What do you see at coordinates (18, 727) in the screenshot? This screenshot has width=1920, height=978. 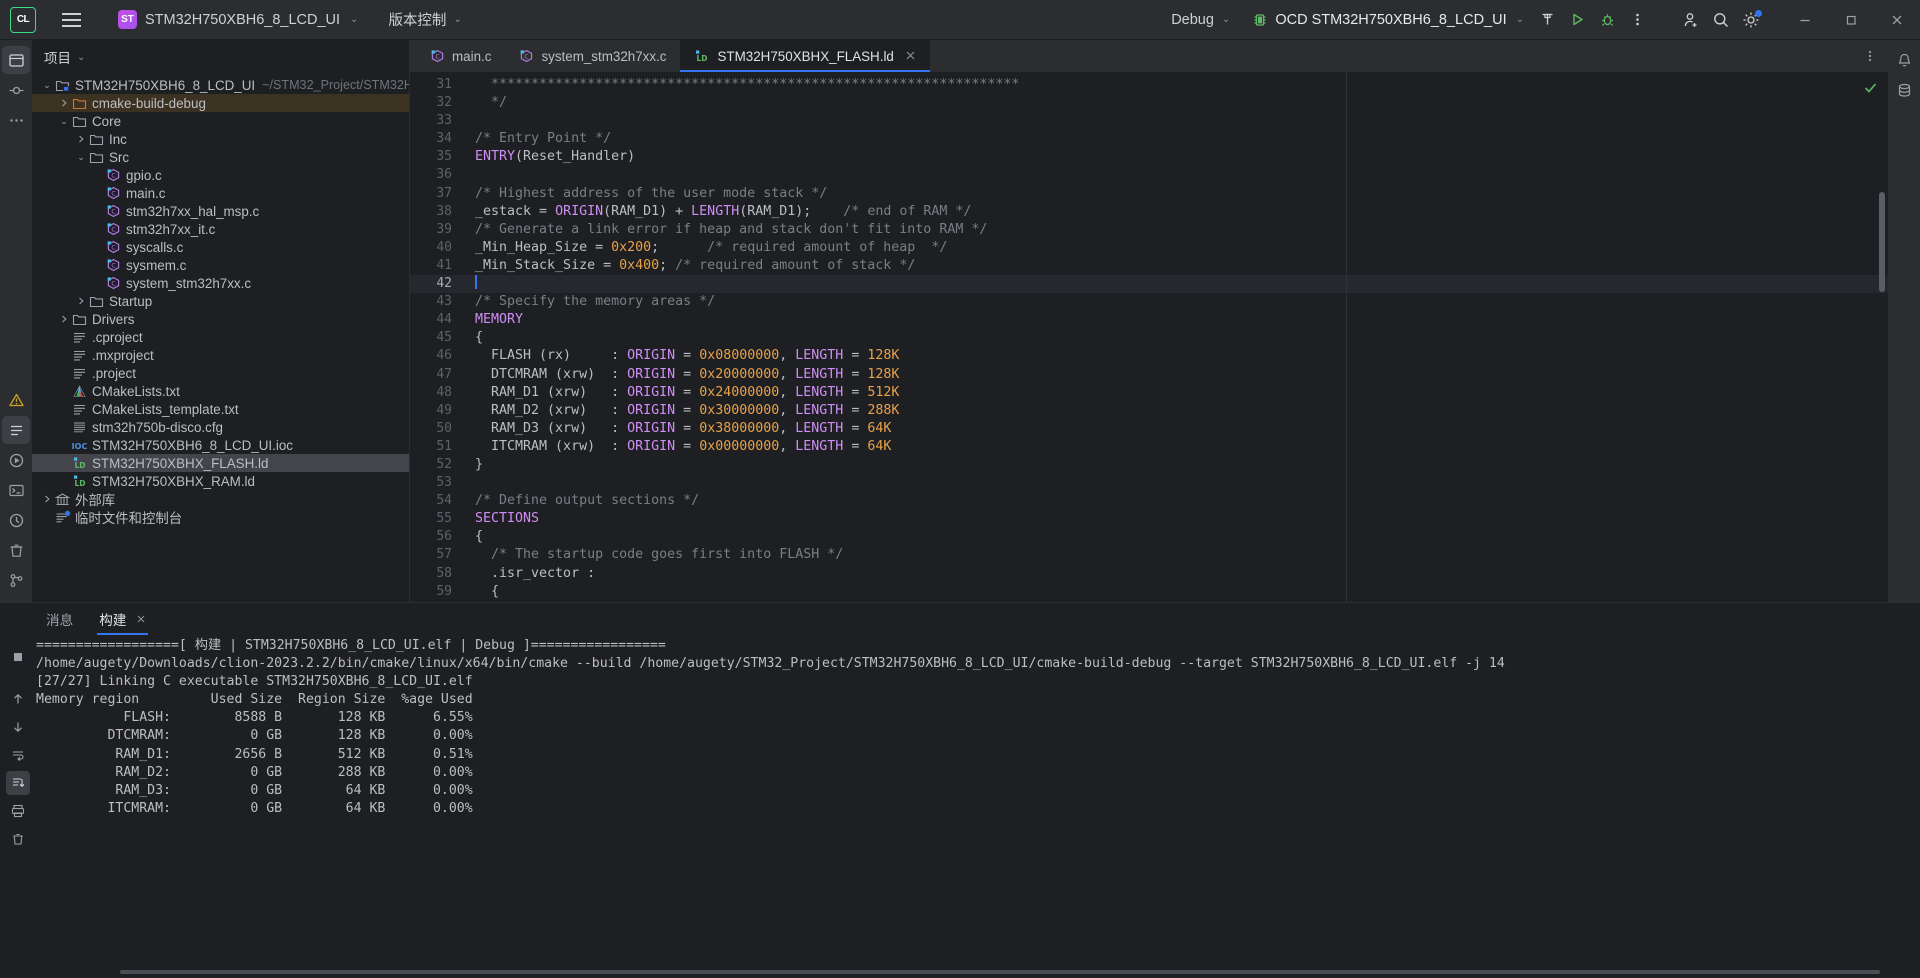 I see `scroll-down-button` at bounding box center [18, 727].